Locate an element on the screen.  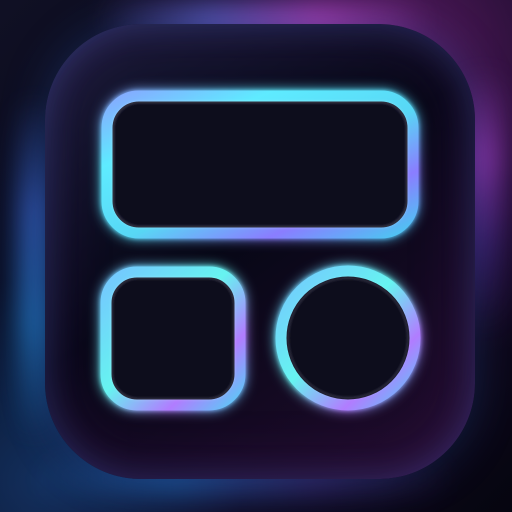
small-rounded-square-icon is located at coordinates (173, 338).